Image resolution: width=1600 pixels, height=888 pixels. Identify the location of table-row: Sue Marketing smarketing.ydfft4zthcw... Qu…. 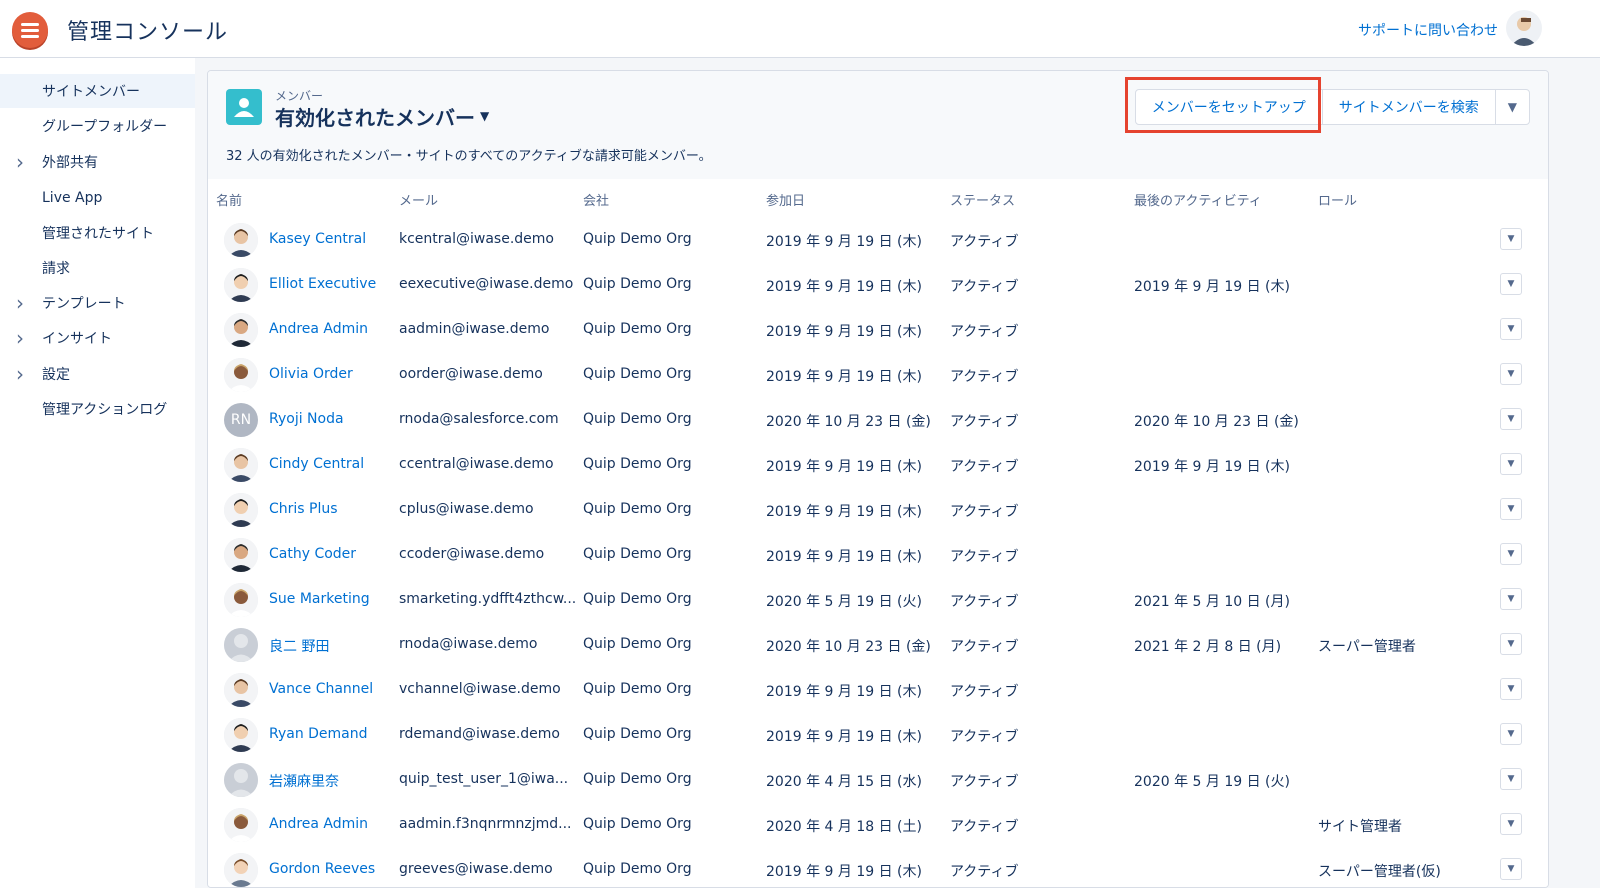
(878, 600).